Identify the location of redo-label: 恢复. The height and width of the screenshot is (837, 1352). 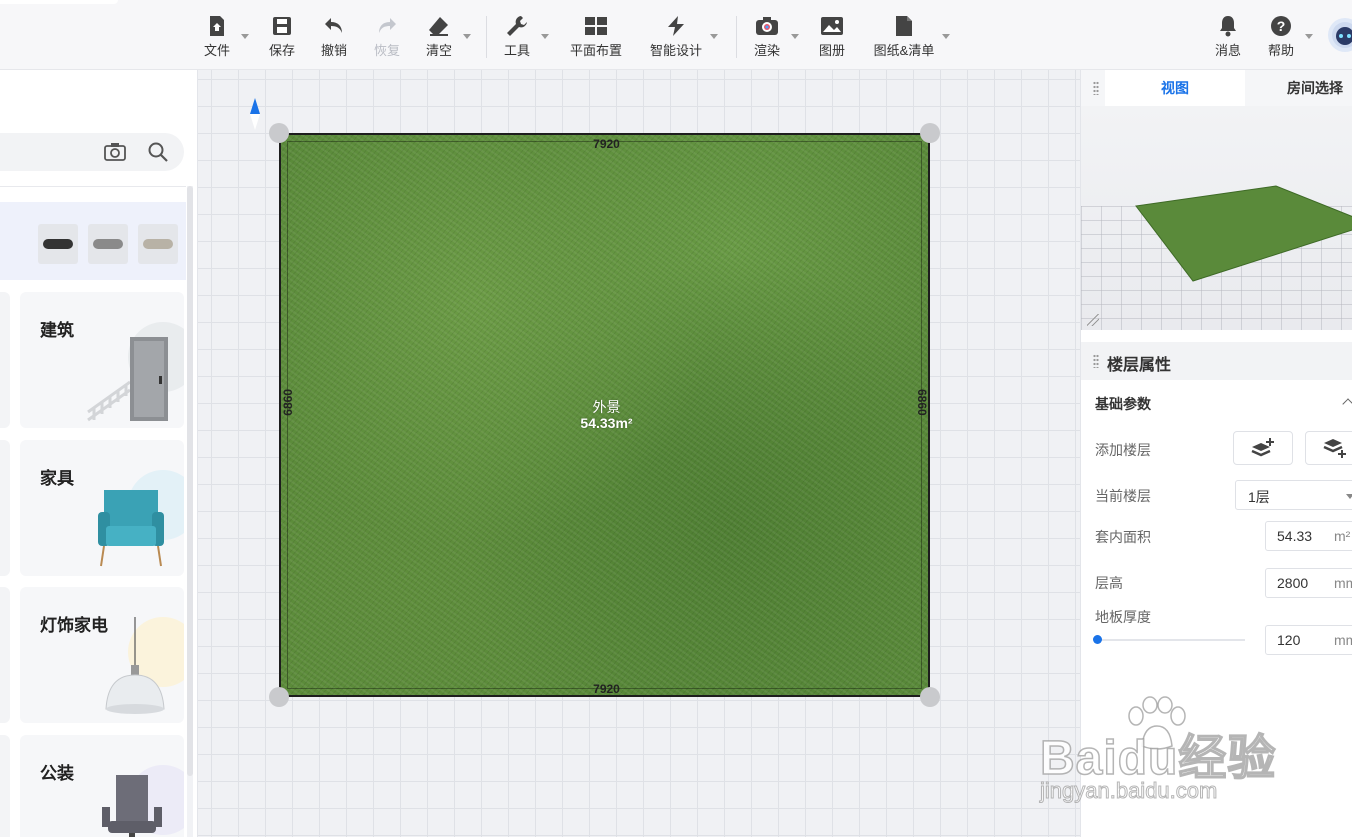
(386, 50).